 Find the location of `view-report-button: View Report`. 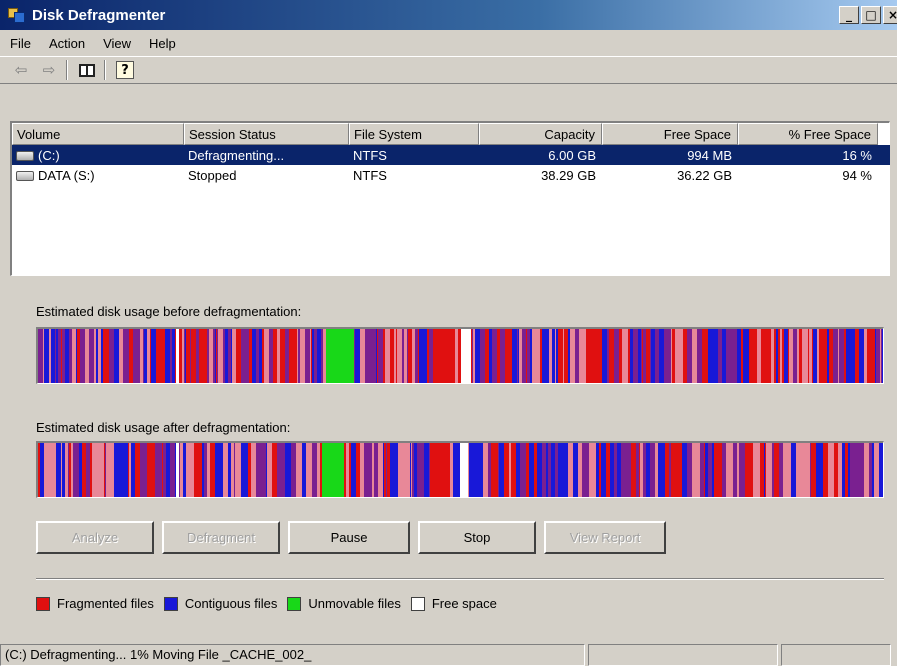

view-report-button: View Report is located at coordinates (605, 537).